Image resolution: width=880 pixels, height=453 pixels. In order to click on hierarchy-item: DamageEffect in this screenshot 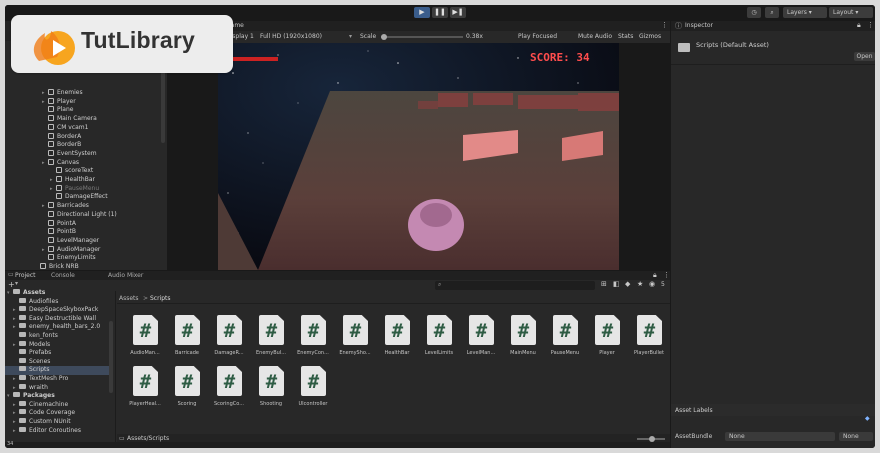, I will do `click(79, 196)`.